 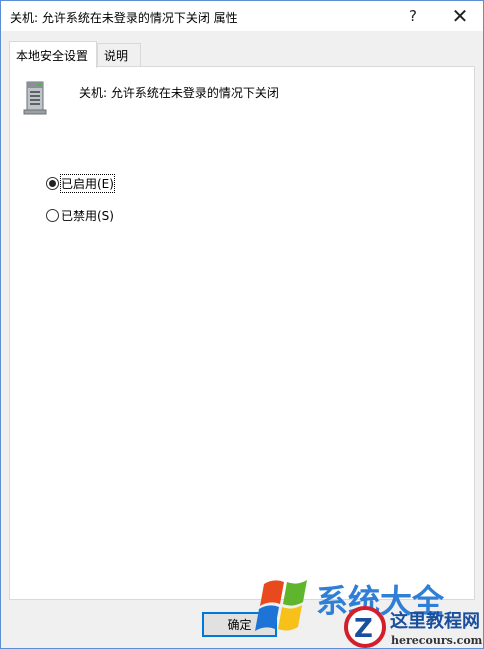 I want to click on server-icon, so click(x=35, y=98).